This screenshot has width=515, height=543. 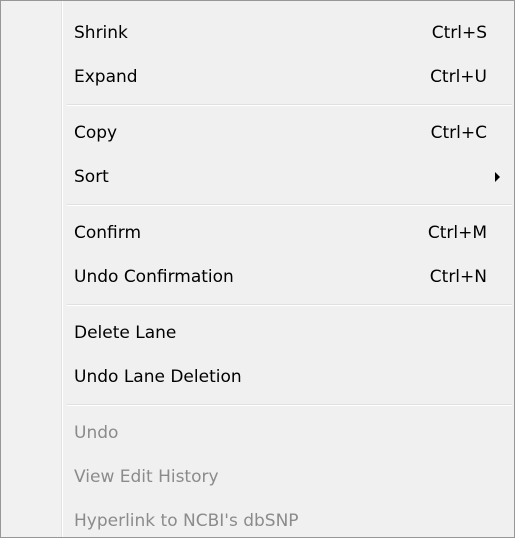 I want to click on menu-item-undo-confirmation: Undo Confirmation Ctrl+N, so click(x=257, y=277).